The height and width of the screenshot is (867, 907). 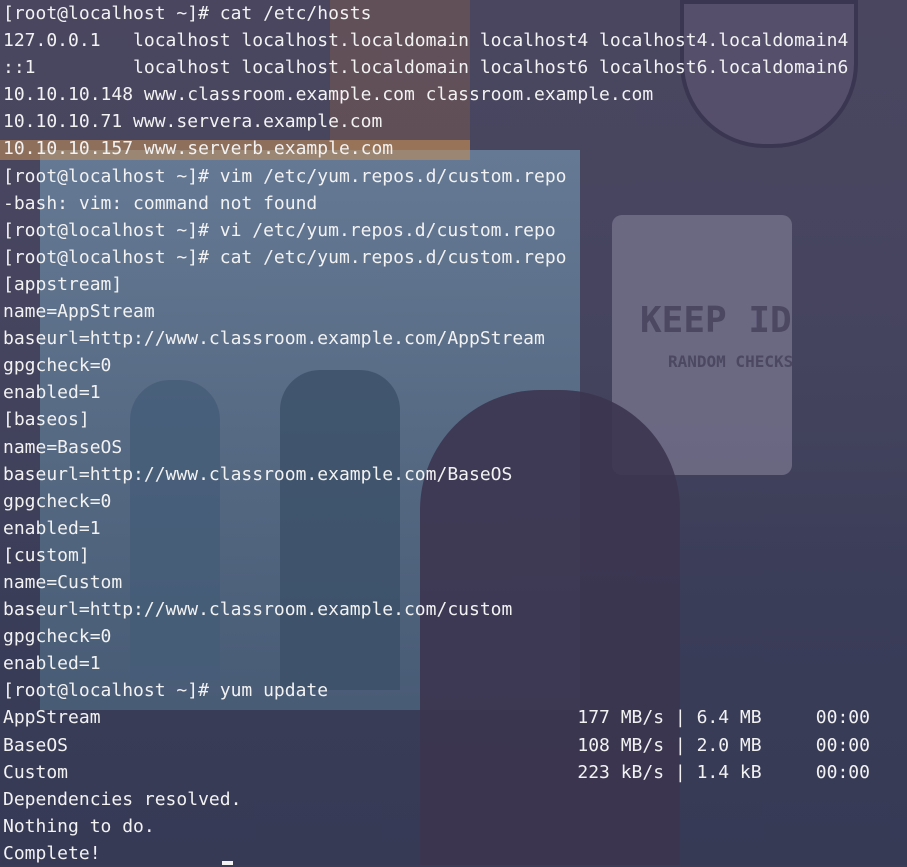 I want to click on terminal-line: name=AppStream, so click(x=79, y=312).